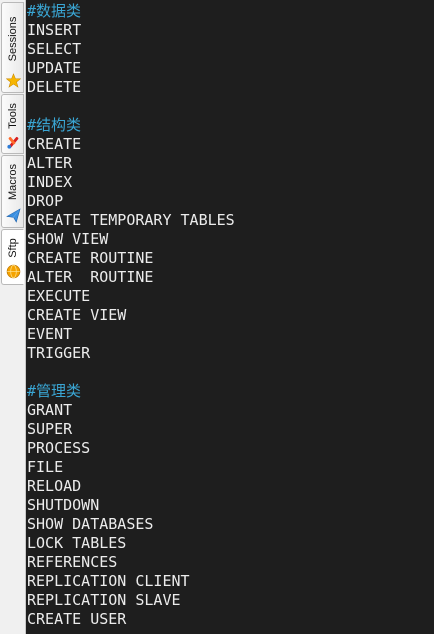 The width and height of the screenshot is (434, 634). What do you see at coordinates (104, 600) in the screenshot?
I see `terminal-line: REPLICATION SLAVE` at bounding box center [104, 600].